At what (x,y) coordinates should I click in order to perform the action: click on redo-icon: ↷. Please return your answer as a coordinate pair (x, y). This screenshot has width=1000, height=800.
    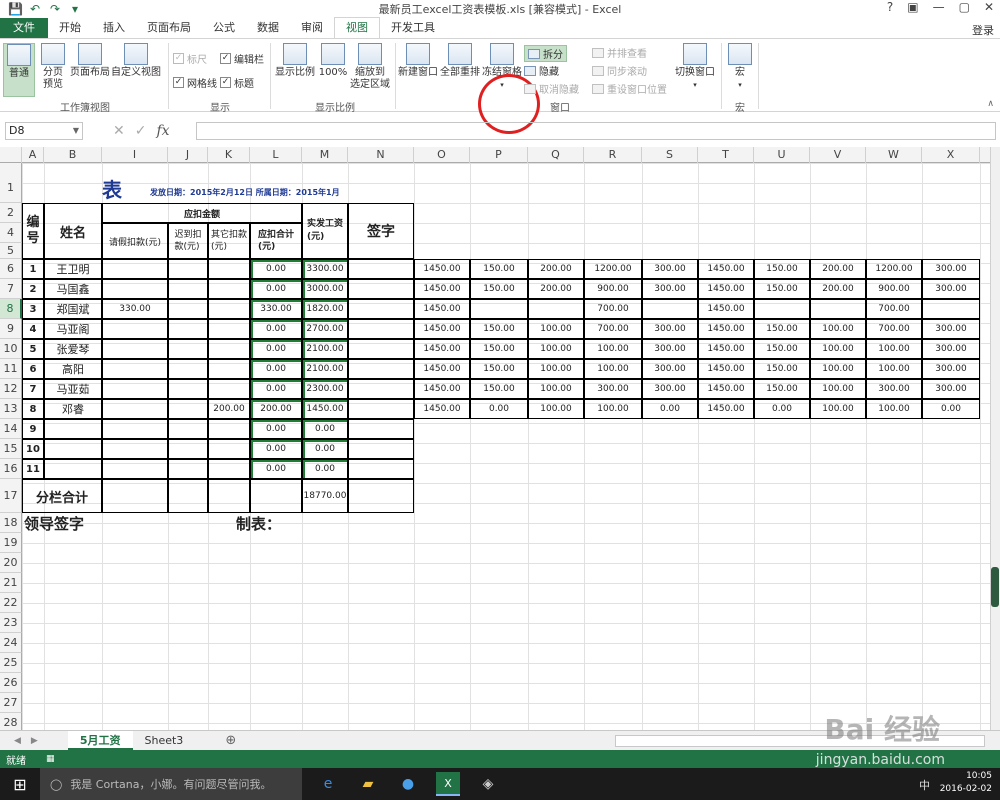
    Looking at the image, I should click on (55, 9).